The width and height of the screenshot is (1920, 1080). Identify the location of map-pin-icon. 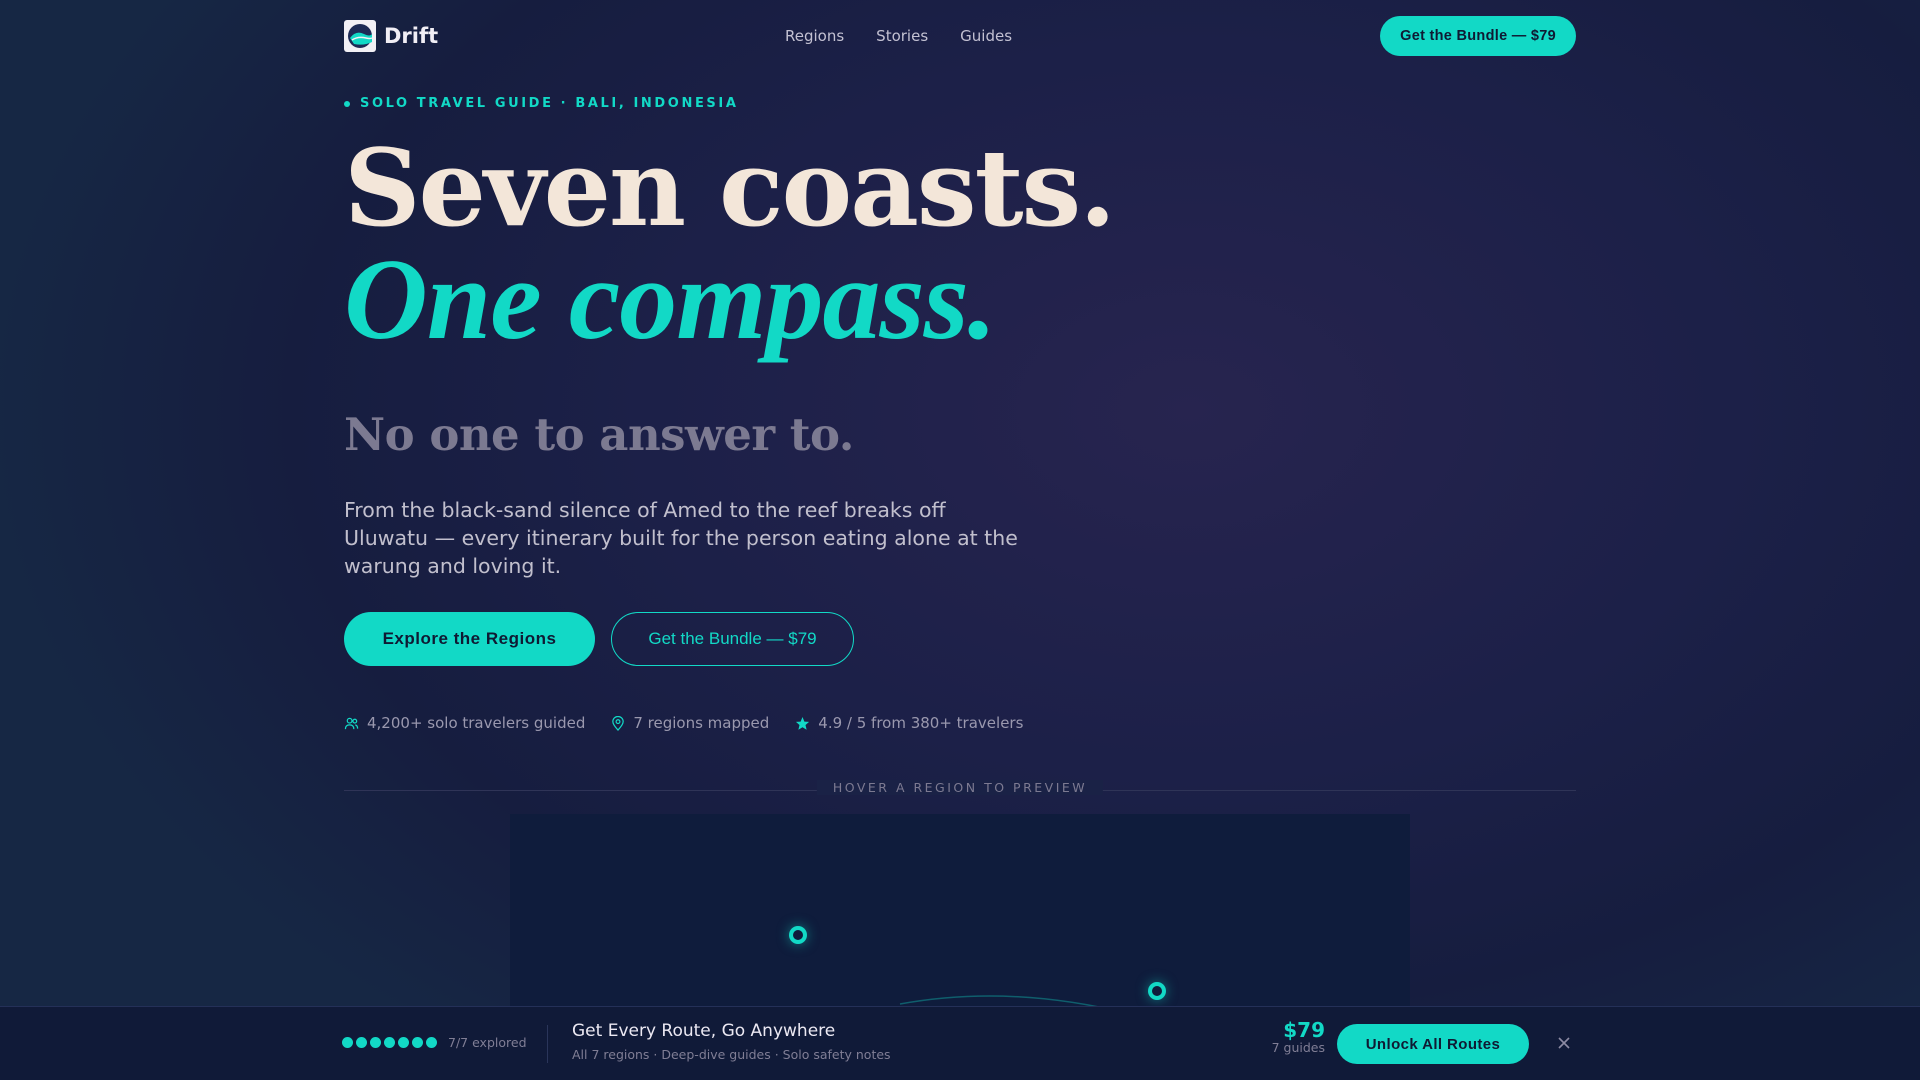
(618, 723).